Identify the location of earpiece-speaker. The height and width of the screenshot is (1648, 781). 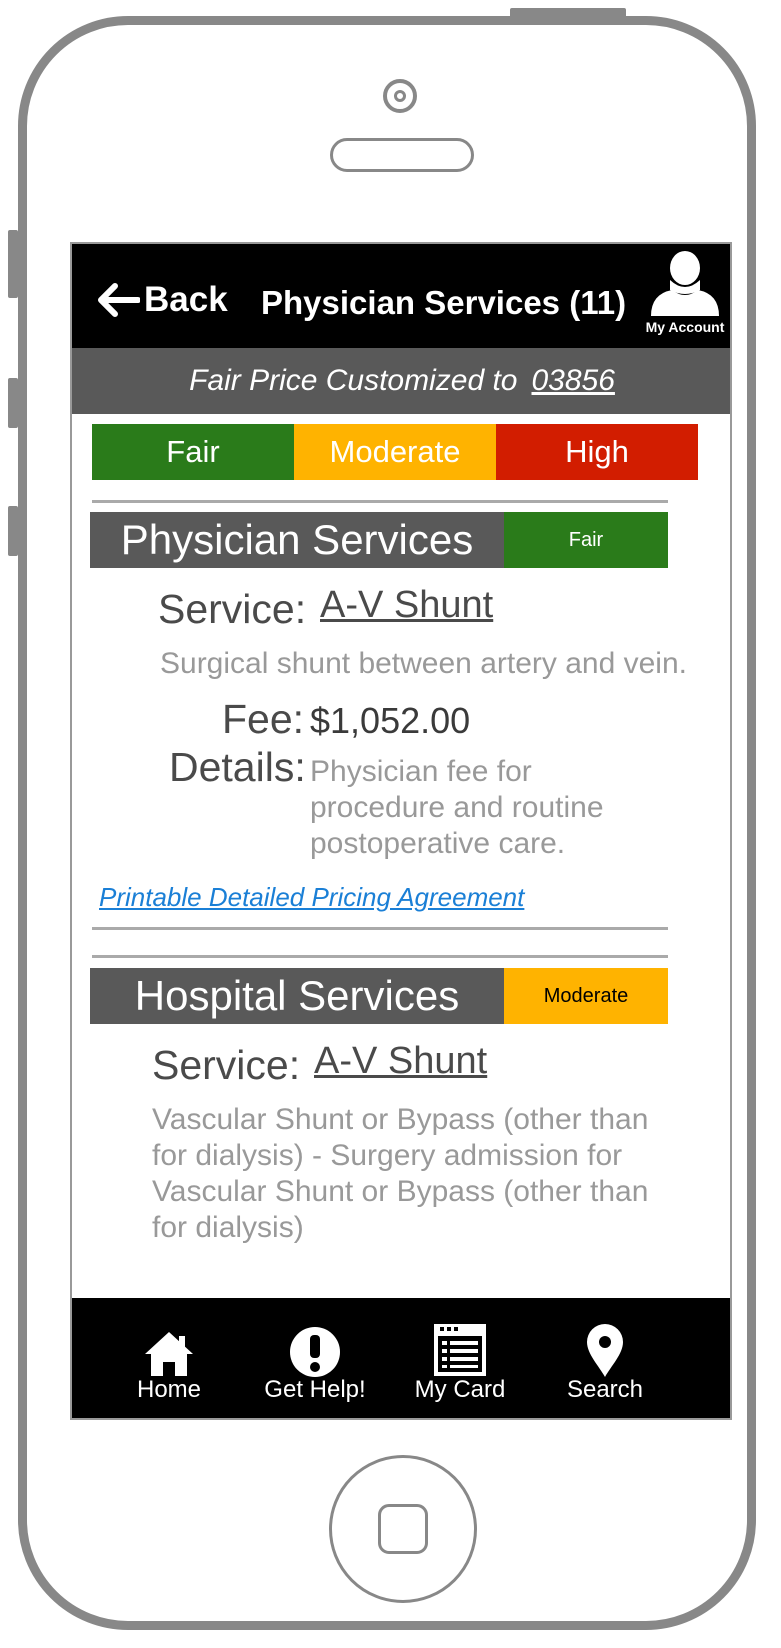
(402, 155).